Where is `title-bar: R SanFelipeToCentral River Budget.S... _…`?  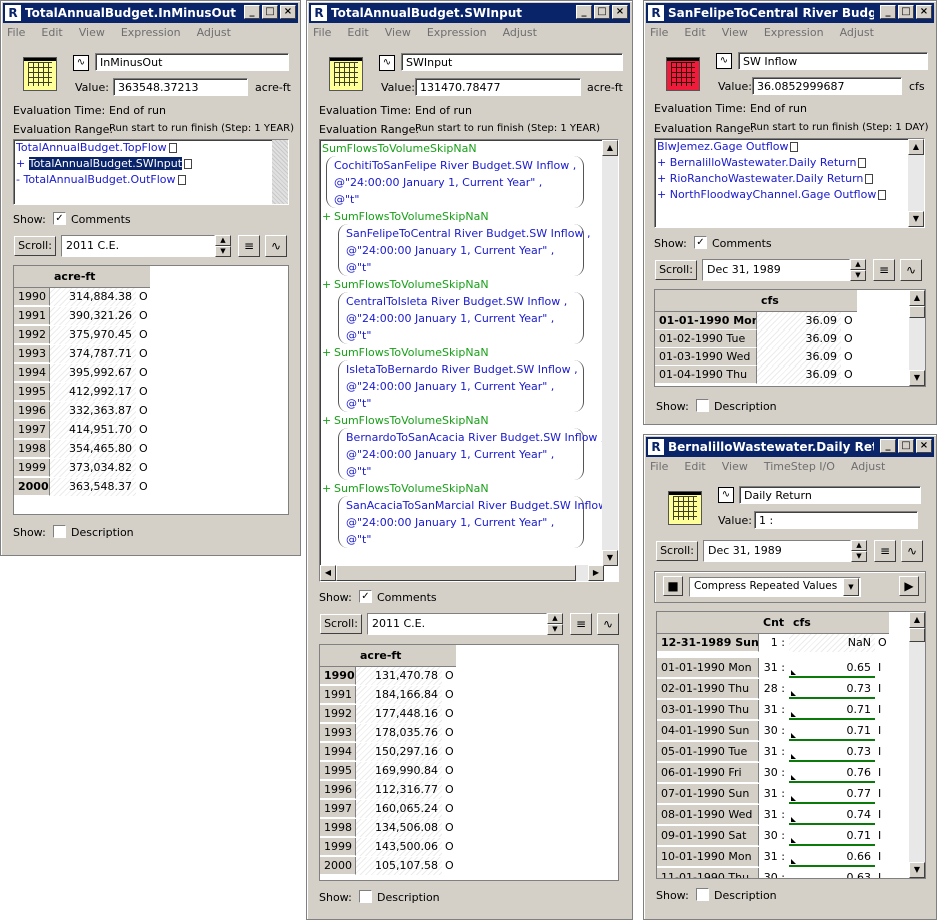
title-bar: R SanFelipeToCentral River Budget.S... _… is located at coordinates (790, 13).